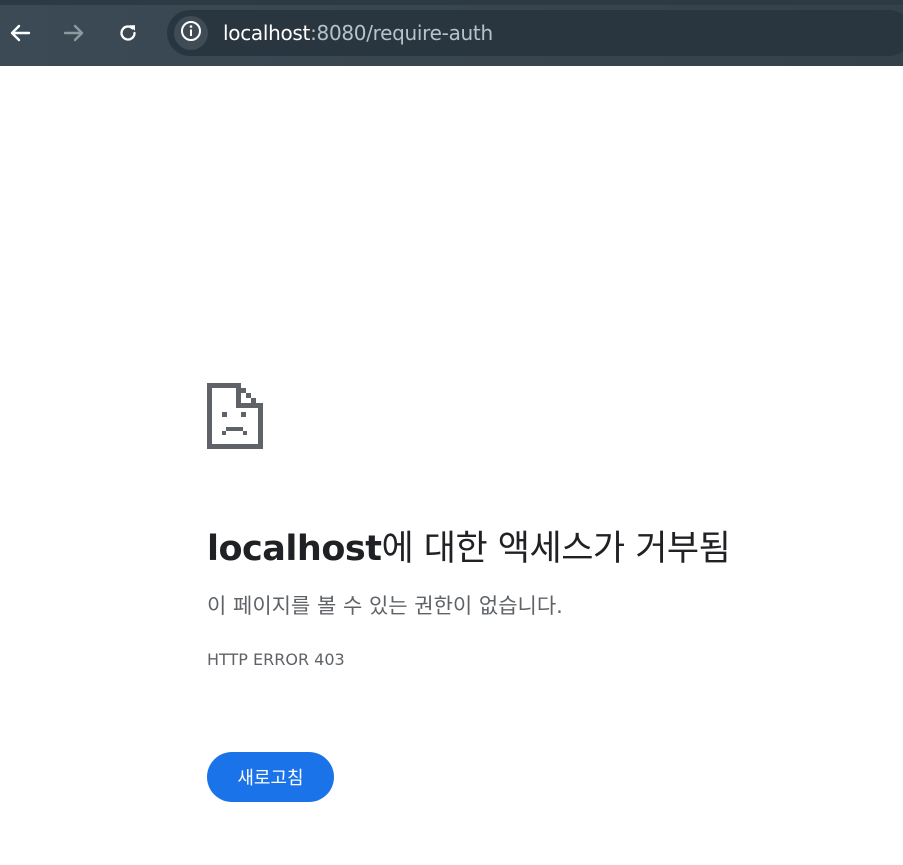 This screenshot has height=865, width=903. I want to click on address-bar: localhost:8080/require-auth, so click(535, 33).